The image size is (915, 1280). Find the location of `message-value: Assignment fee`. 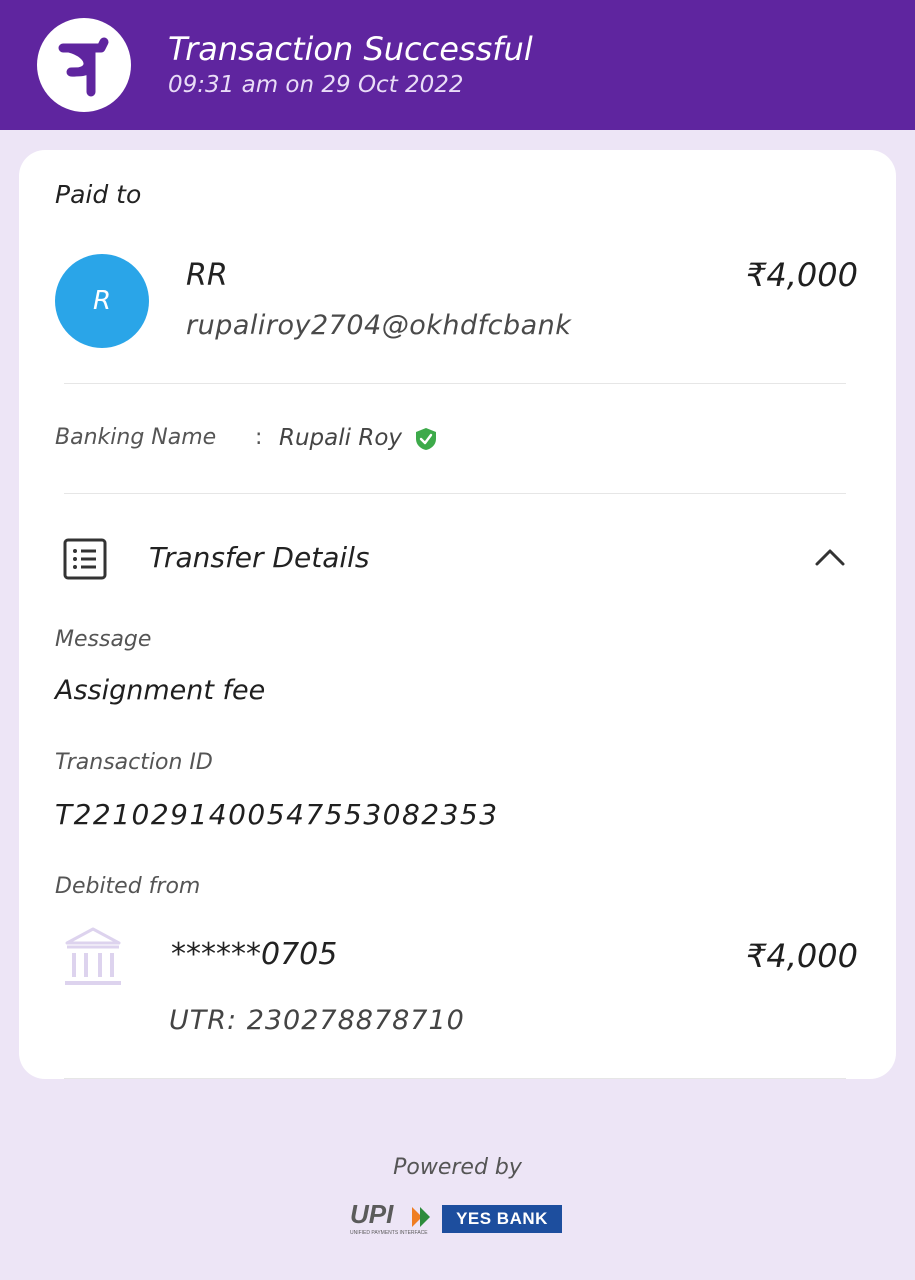

message-value: Assignment fee is located at coordinates (160, 690).